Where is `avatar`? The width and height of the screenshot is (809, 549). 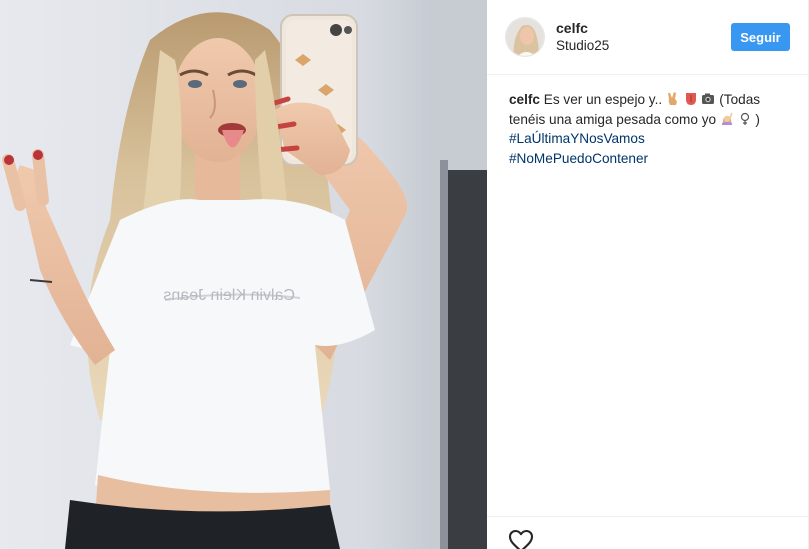
avatar is located at coordinates (525, 37).